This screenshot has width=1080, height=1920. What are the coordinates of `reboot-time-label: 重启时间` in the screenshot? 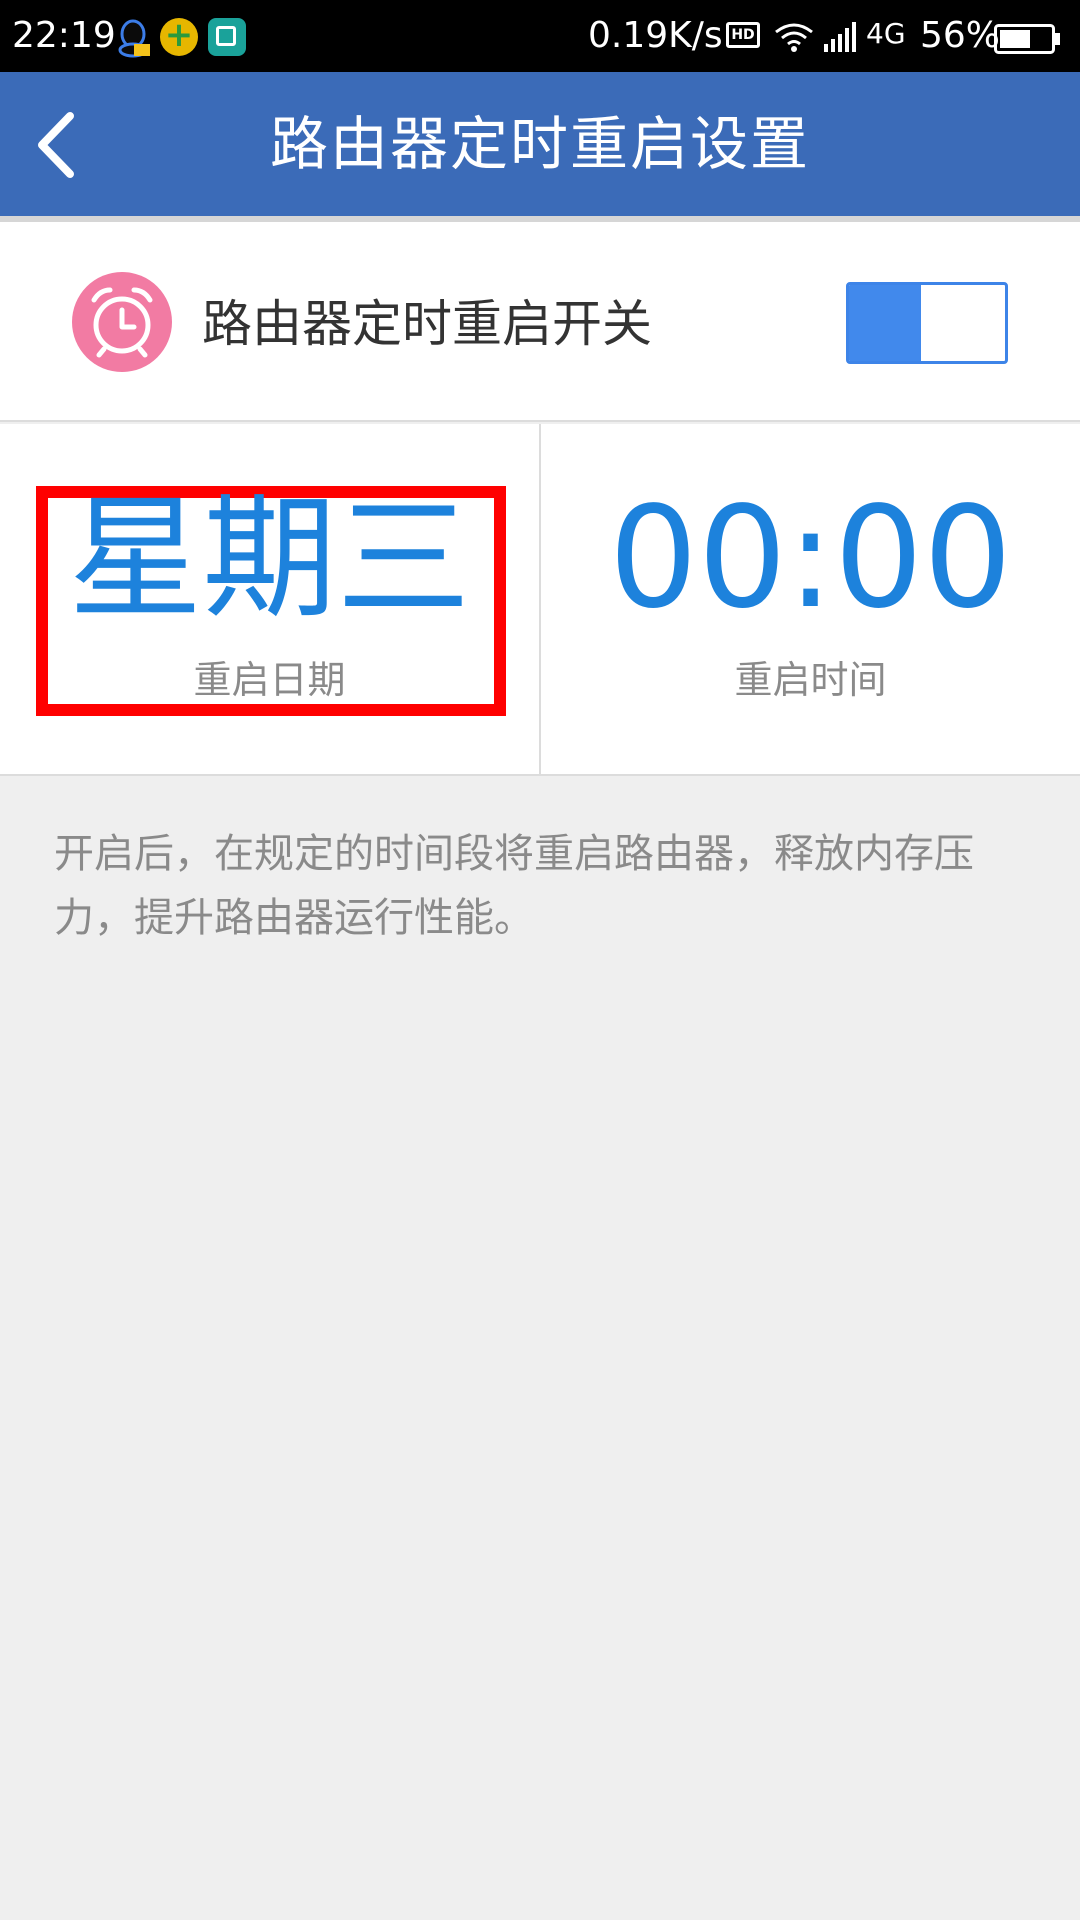 It's located at (810, 680).